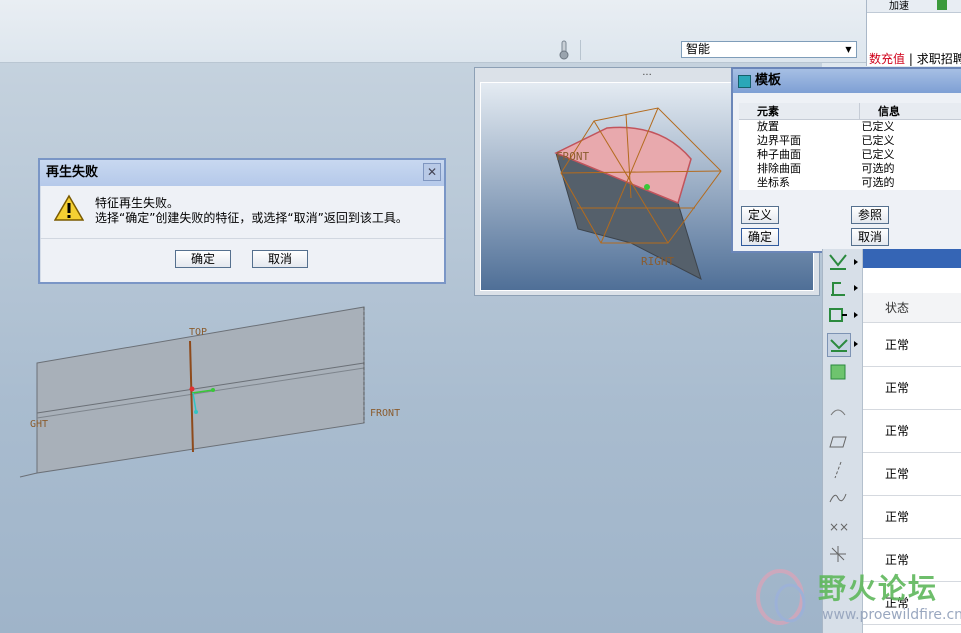  I want to click on coordinate-system-icon, so click(838, 554).